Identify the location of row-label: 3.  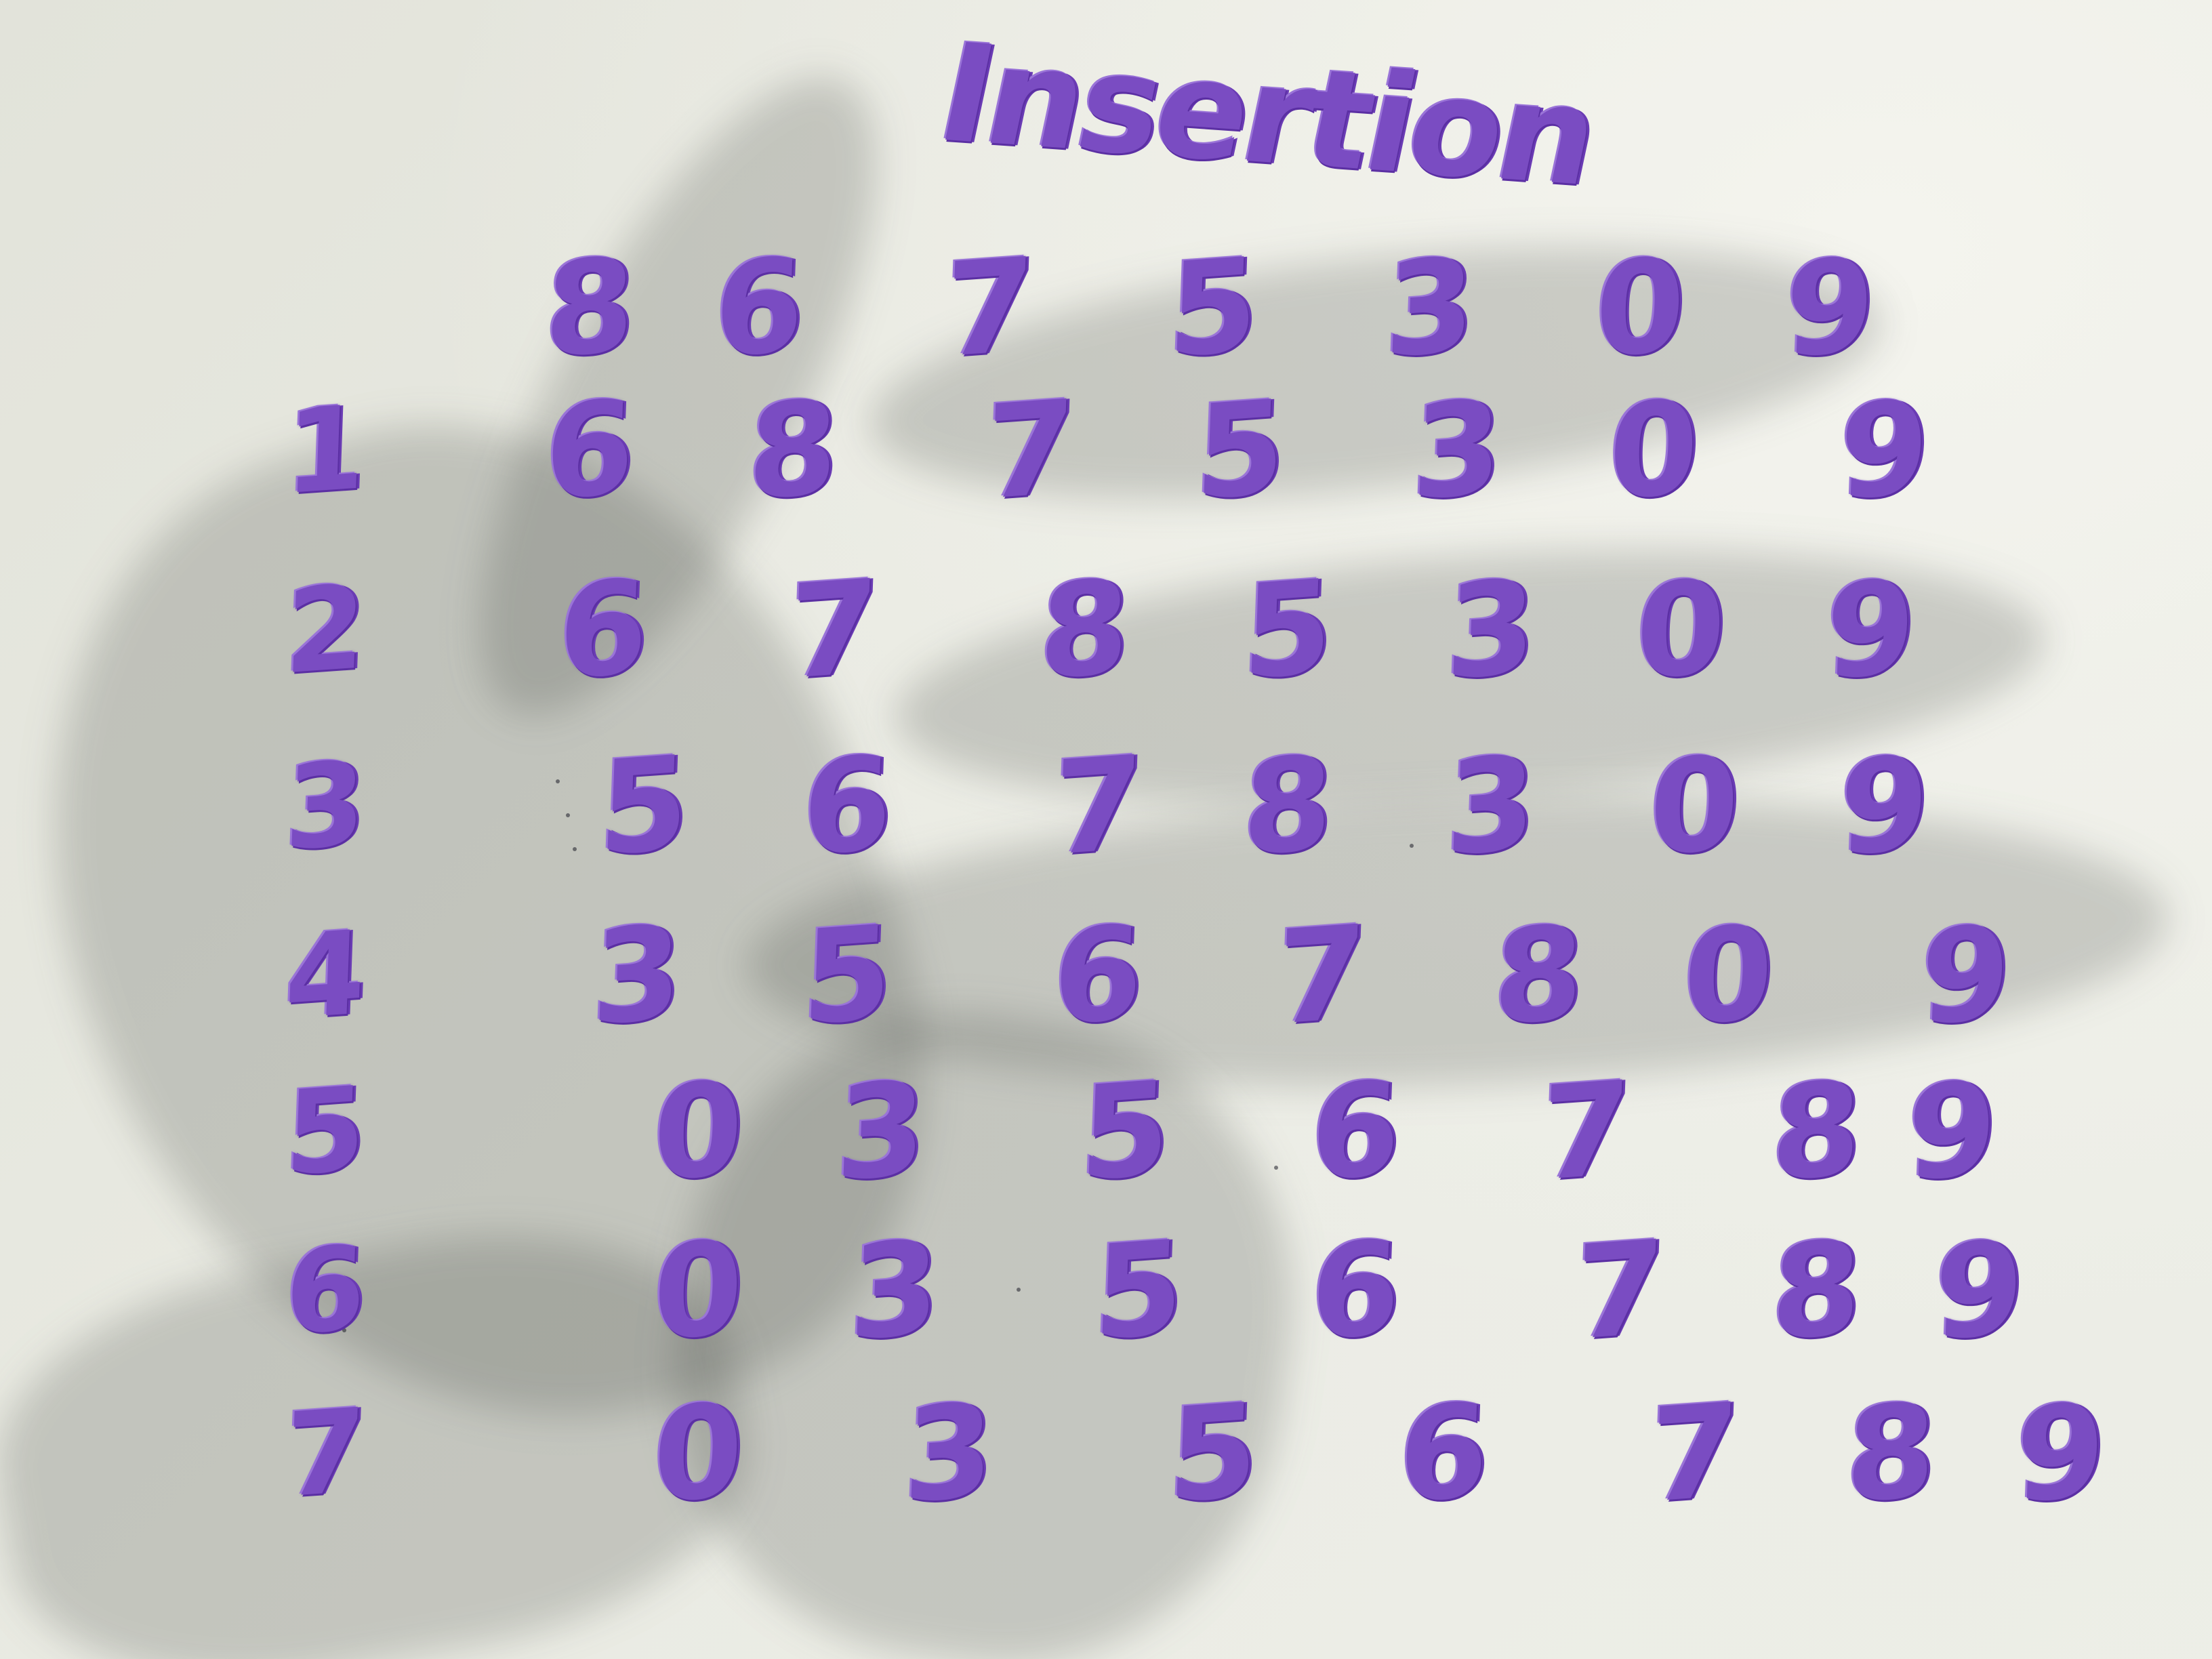
(325, 806).